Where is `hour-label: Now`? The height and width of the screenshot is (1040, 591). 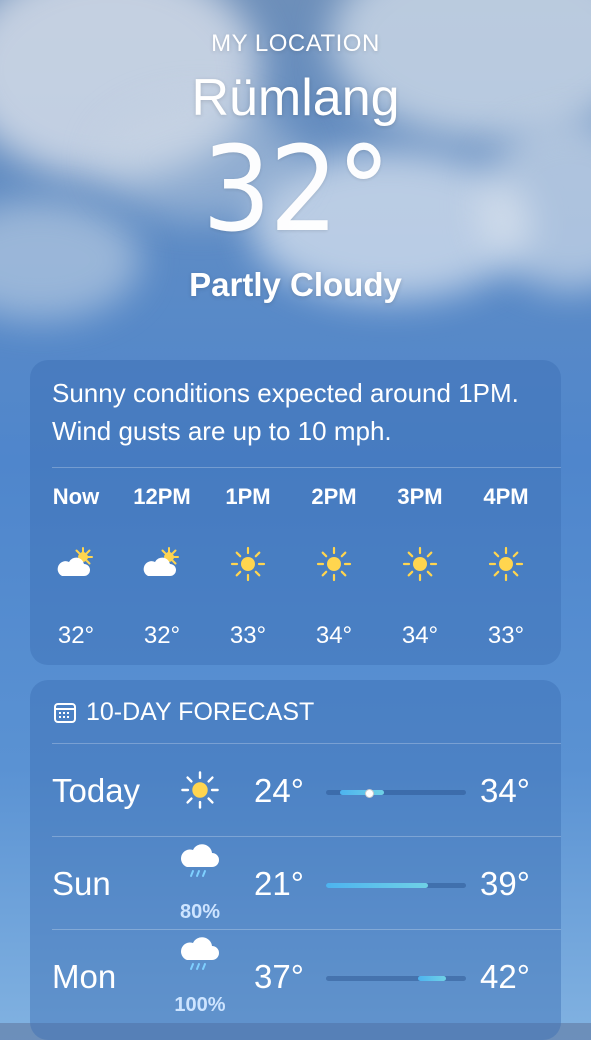
hour-label: Now is located at coordinates (76, 496).